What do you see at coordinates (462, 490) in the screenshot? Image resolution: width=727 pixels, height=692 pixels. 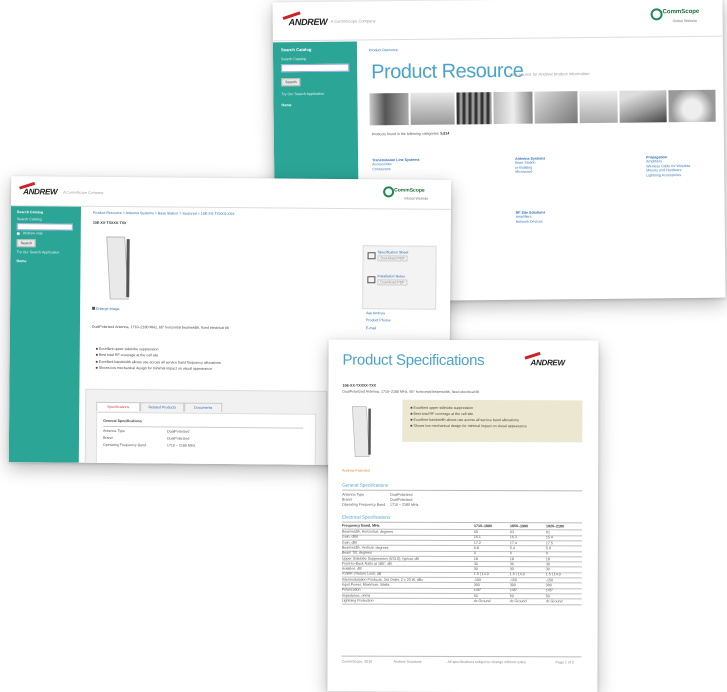 I see `section-rule` at bounding box center [462, 490].